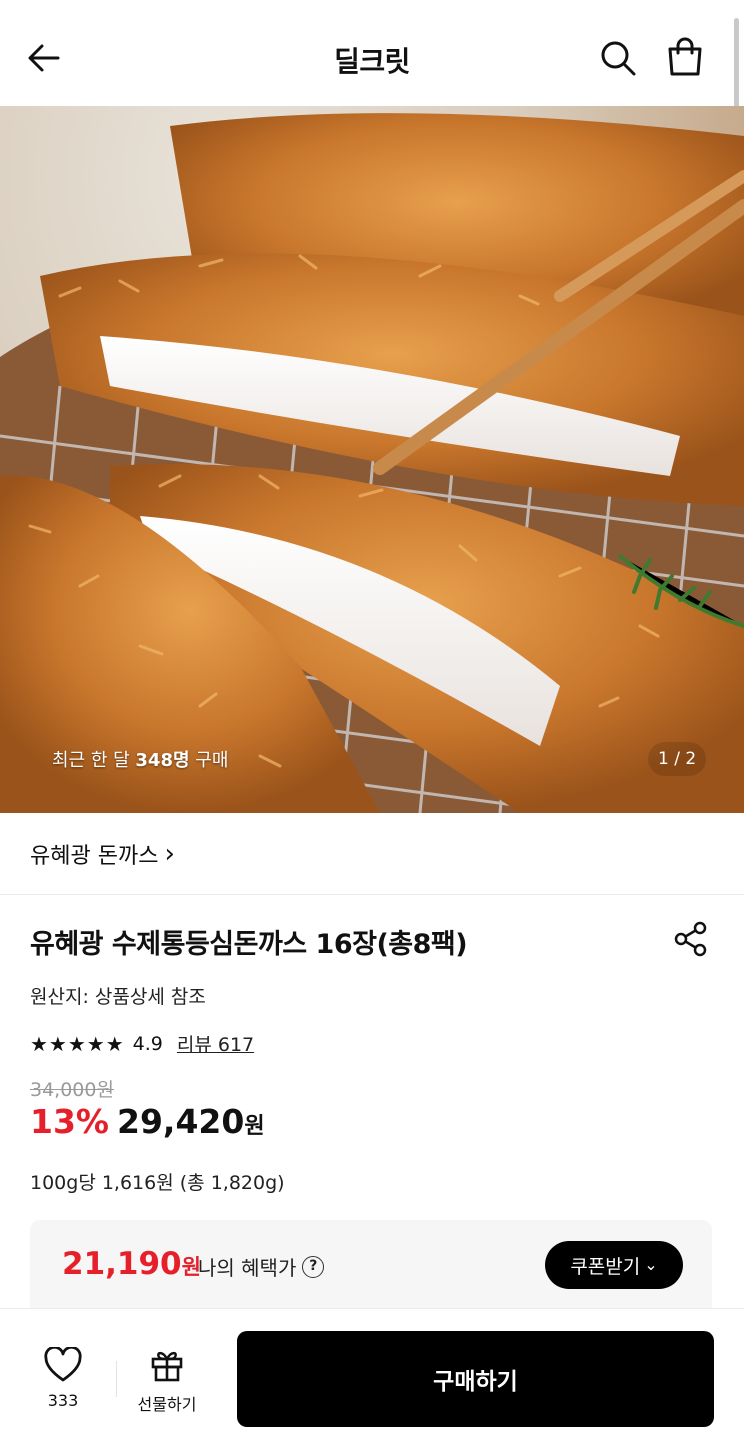 The image size is (744, 1440). Describe the element at coordinates (247, 1268) in the screenshot. I see `benefit-label-text: 나의 혜택가` at that location.